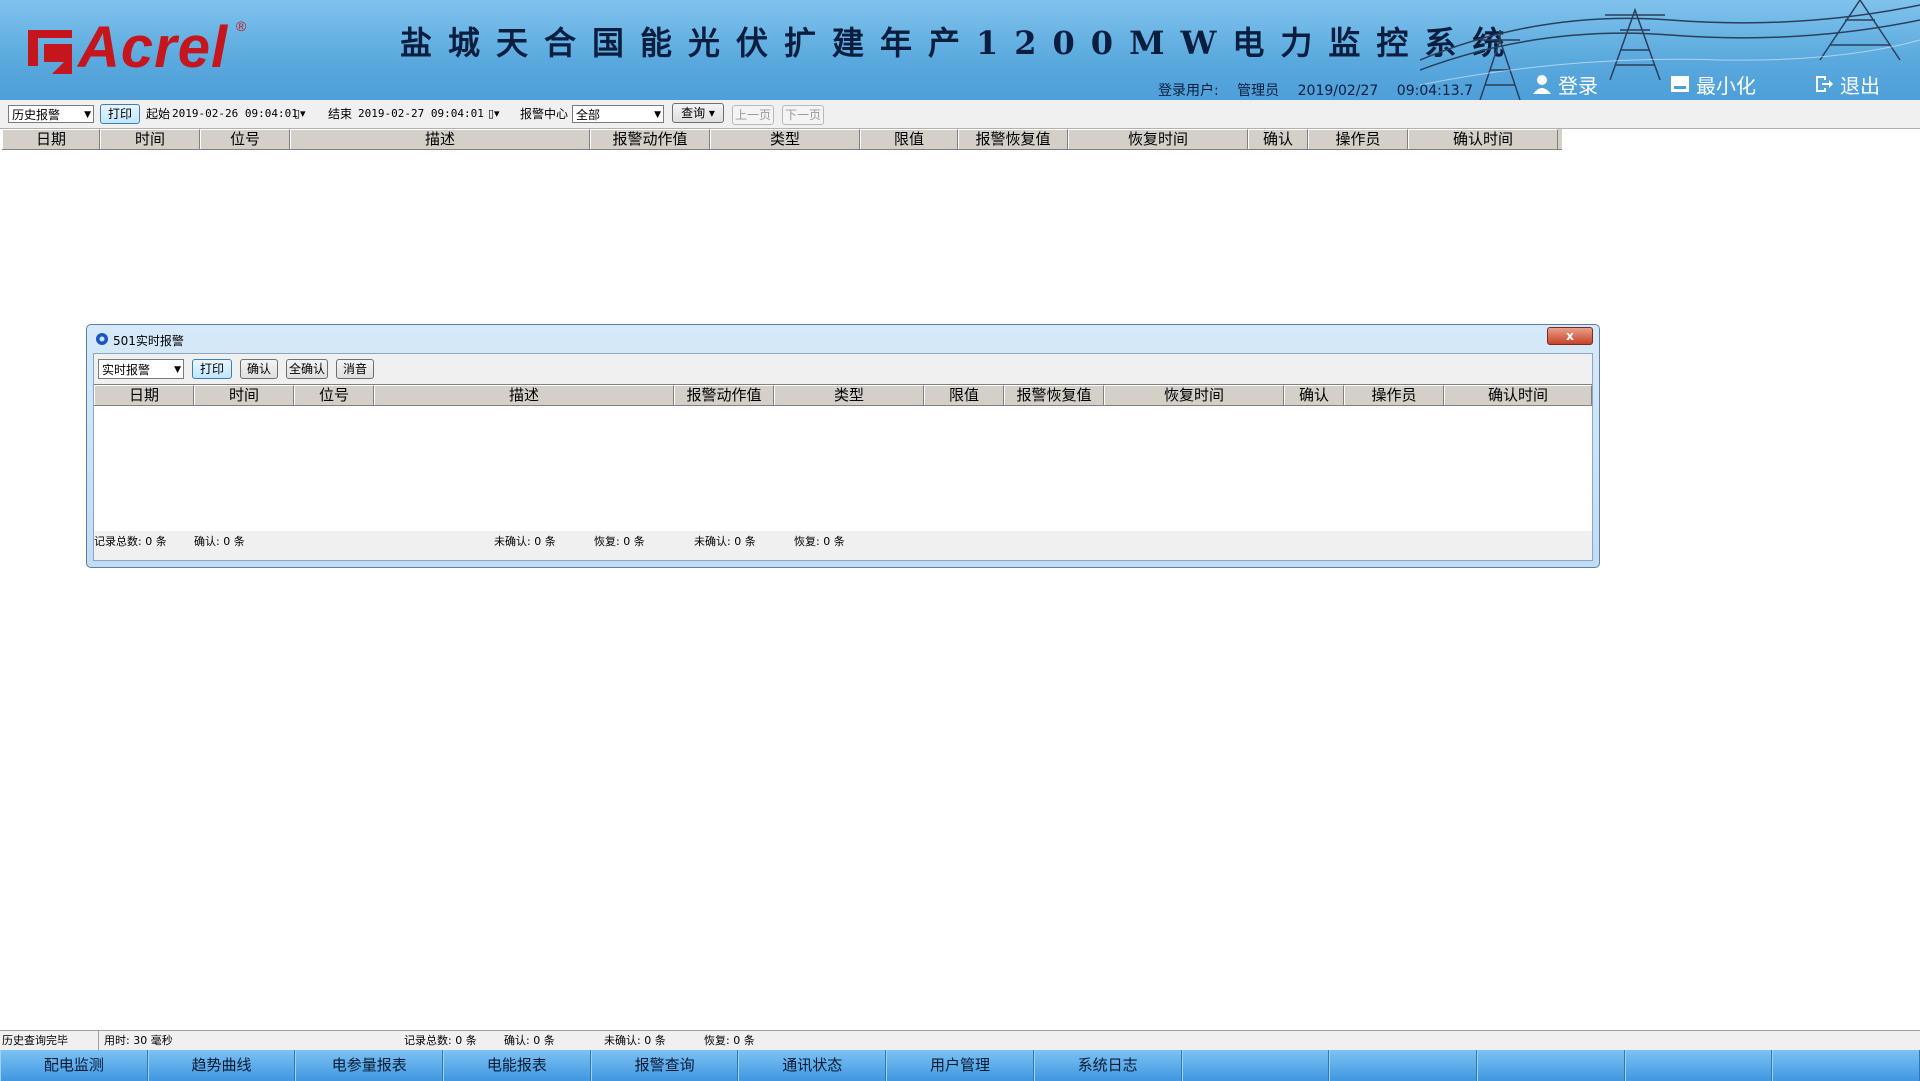 The width and height of the screenshot is (1920, 1081). Describe the element at coordinates (355, 369) in the screenshot. I see `mute-button: 消音` at that location.